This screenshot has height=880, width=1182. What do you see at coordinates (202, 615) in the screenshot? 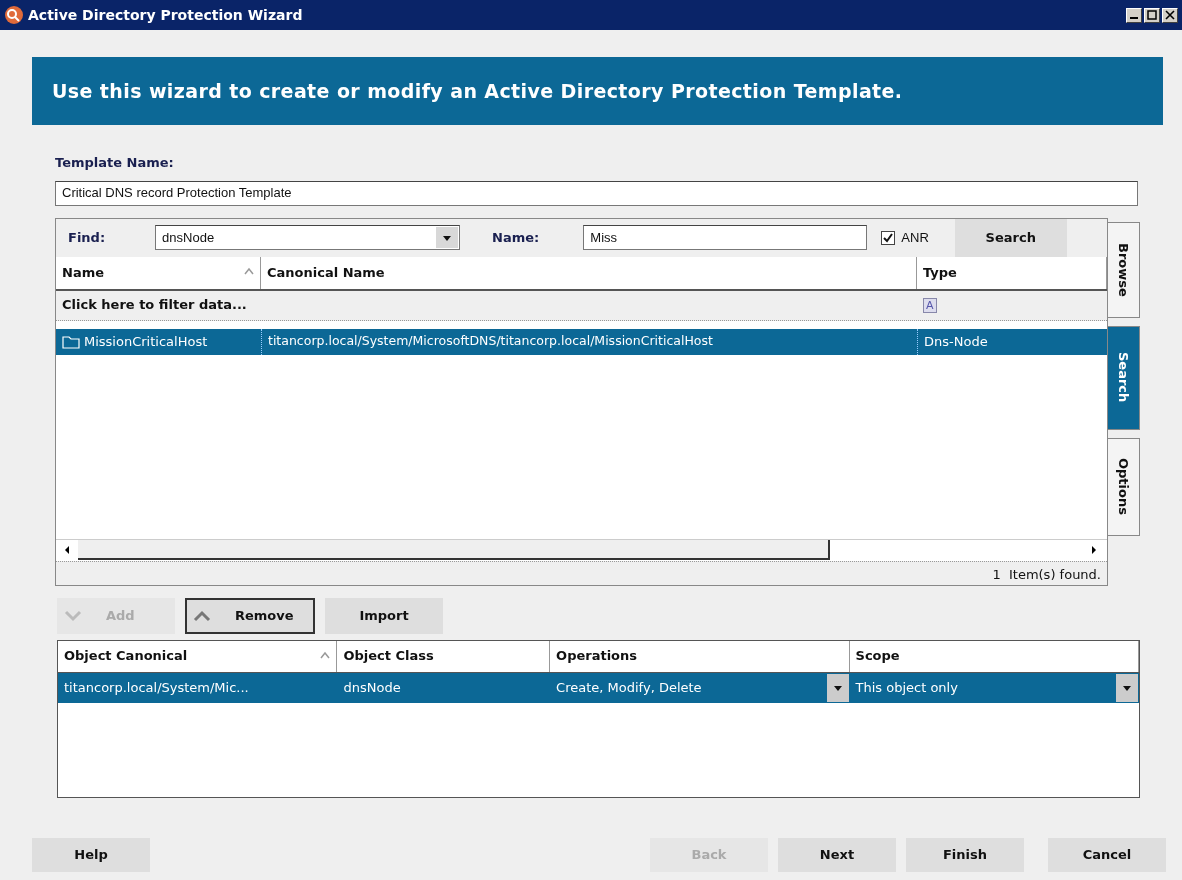
I see `chevron-up-icon` at bounding box center [202, 615].